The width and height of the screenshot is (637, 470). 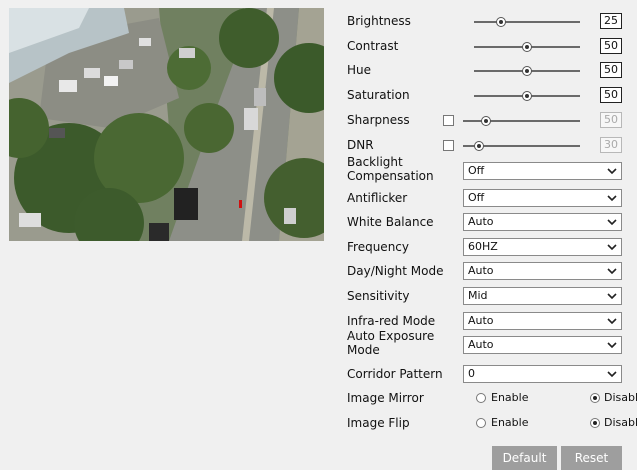 I want to click on day-night-mode-selected-value: Auto, so click(x=481, y=270).